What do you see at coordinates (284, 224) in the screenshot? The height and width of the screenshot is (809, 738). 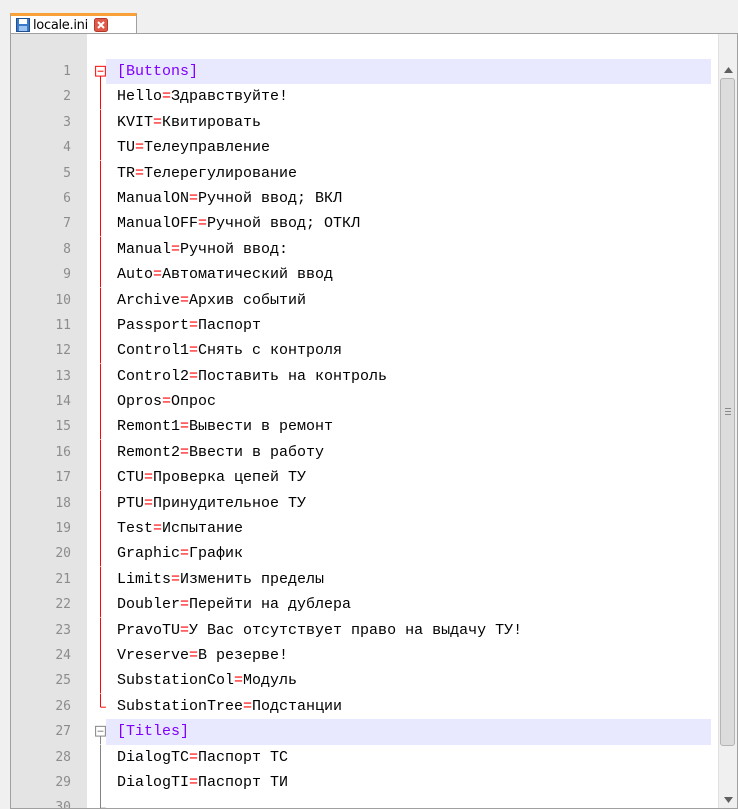 I see `value: Ручной ввод; ОТКЛ` at bounding box center [284, 224].